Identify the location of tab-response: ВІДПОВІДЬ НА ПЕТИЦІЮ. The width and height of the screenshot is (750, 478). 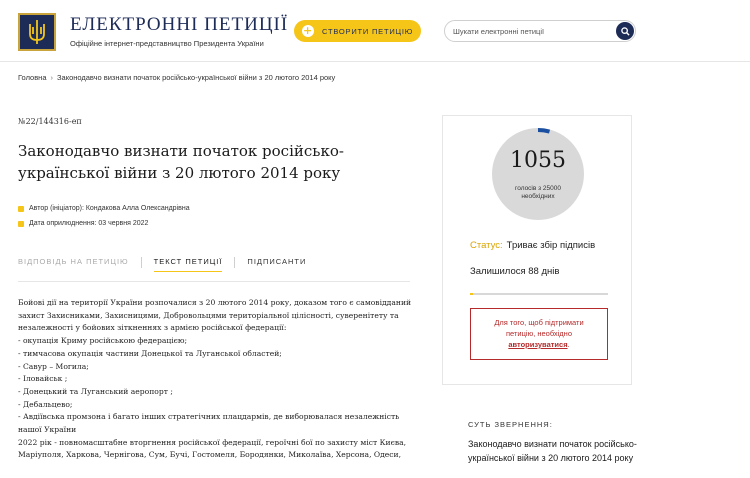
(73, 261).